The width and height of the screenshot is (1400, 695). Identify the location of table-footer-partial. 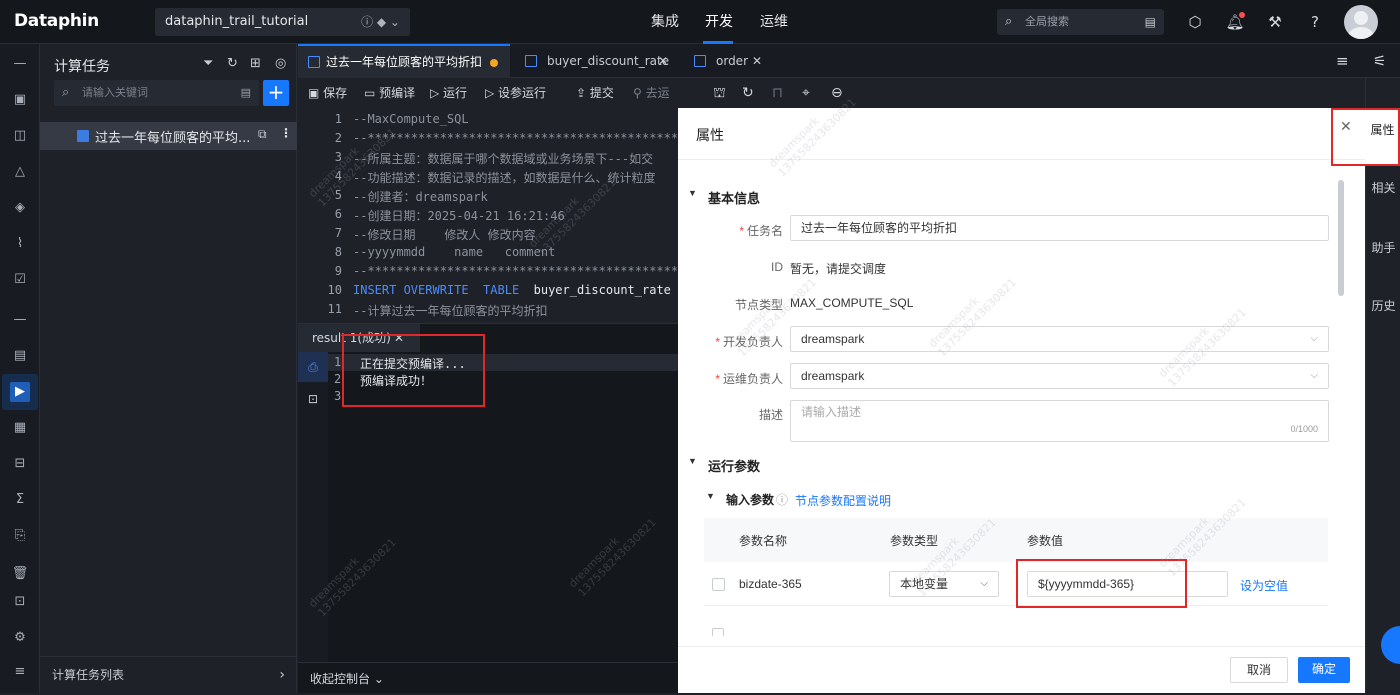
(862, 630).